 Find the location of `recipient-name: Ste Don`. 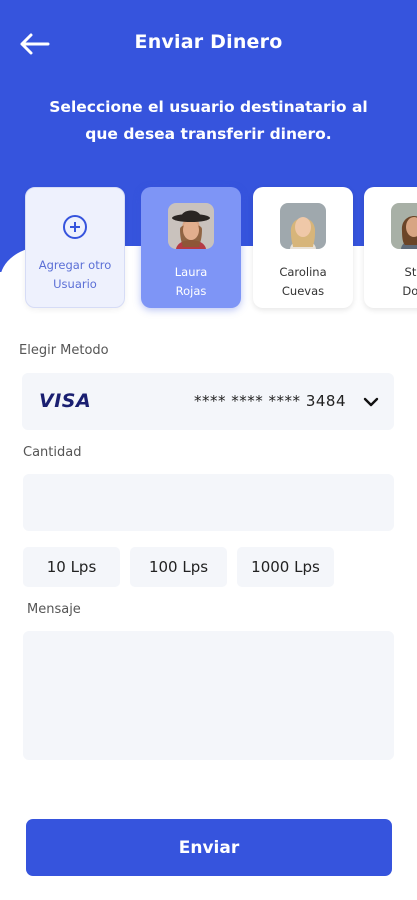

recipient-name: Ste Don is located at coordinates (392, 282).